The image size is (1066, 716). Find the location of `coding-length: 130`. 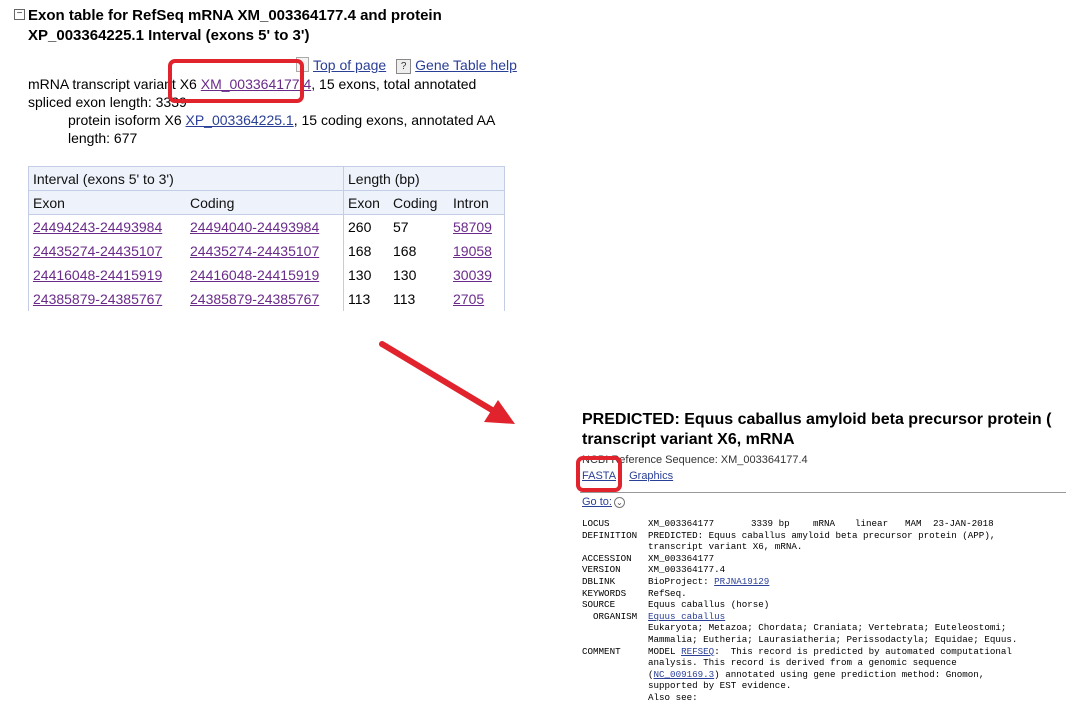

coding-length: 130 is located at coordinates (405, 275).